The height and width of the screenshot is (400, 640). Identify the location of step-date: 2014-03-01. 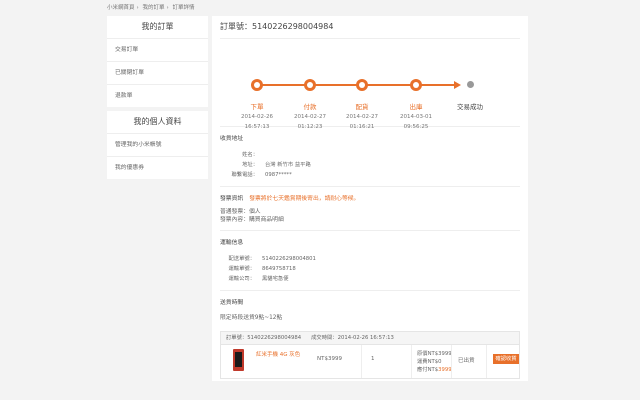
(416, 117).